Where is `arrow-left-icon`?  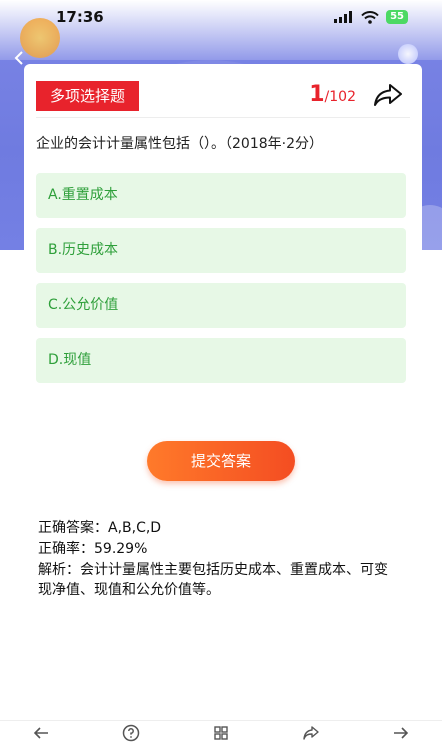 arrow-left-icon is located at coordinates (41, 733).